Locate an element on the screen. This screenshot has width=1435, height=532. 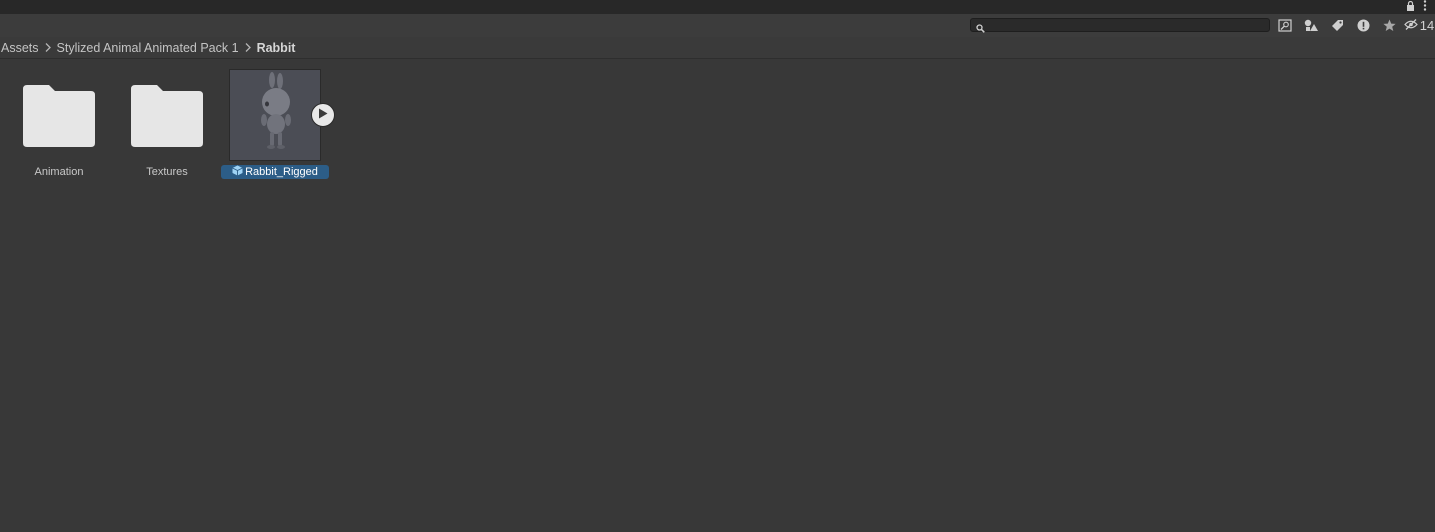
selected-asset-label: Rabbit_Rigged is located at coordinates (275, 172).